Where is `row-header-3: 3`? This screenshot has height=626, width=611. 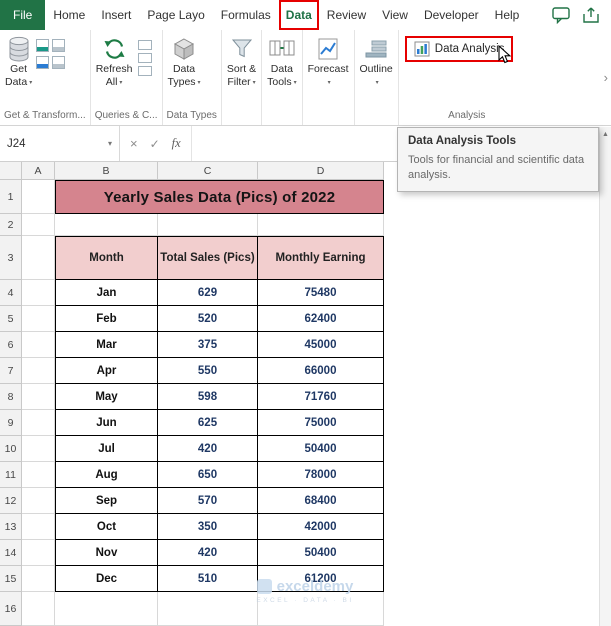
row-header-3: 3 is located at coordinates (11, 258).